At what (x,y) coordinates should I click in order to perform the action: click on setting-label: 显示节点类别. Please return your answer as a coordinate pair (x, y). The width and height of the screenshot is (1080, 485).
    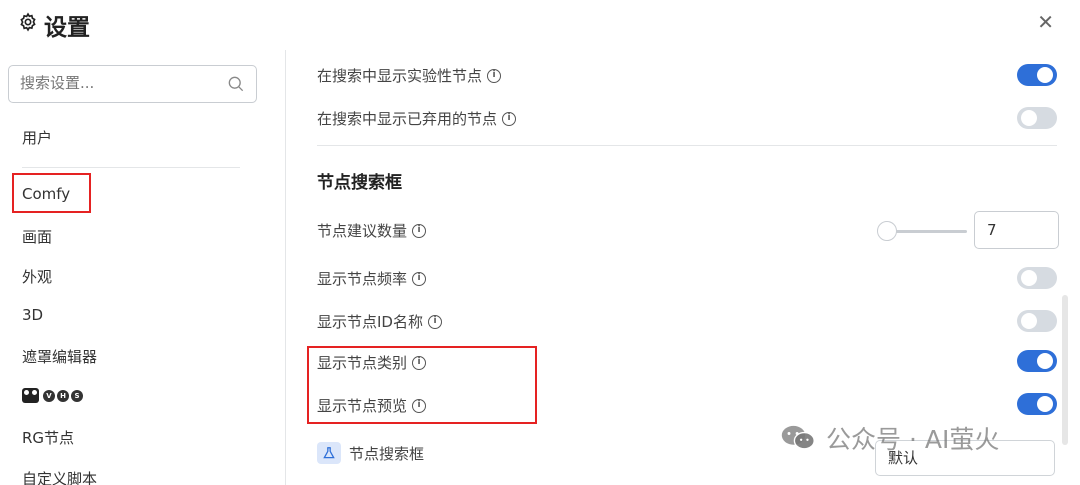
    Looking at the image, I should click on (362, 363).